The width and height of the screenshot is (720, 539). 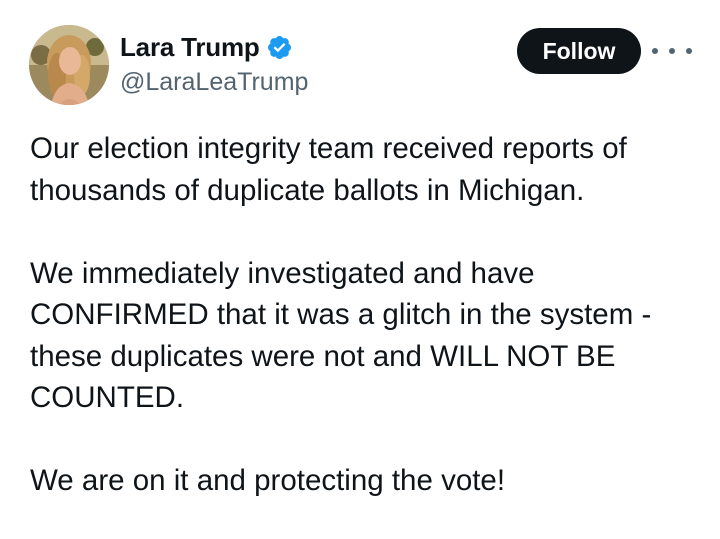 I want to click on follow-button: Follow, so click(x=579, y=51).